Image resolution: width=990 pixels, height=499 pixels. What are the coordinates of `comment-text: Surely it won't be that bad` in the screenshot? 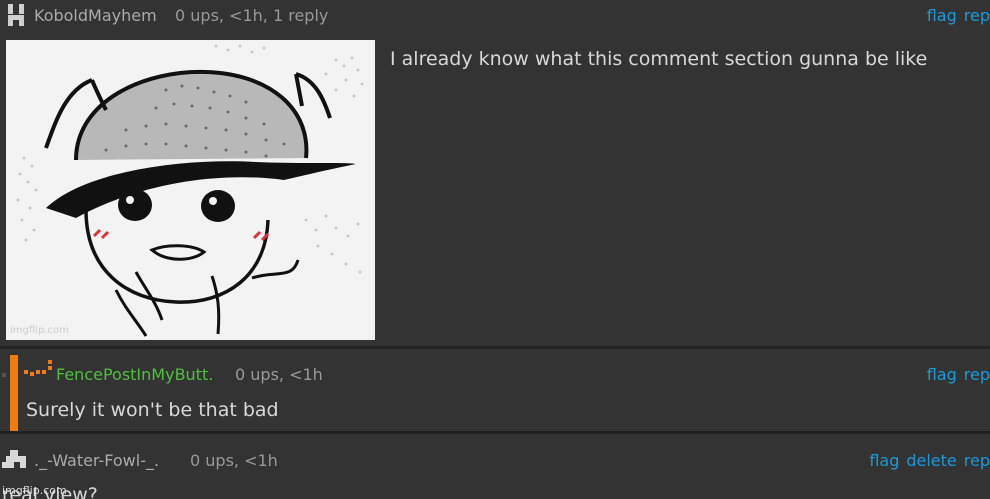 It's located at (152, 410).